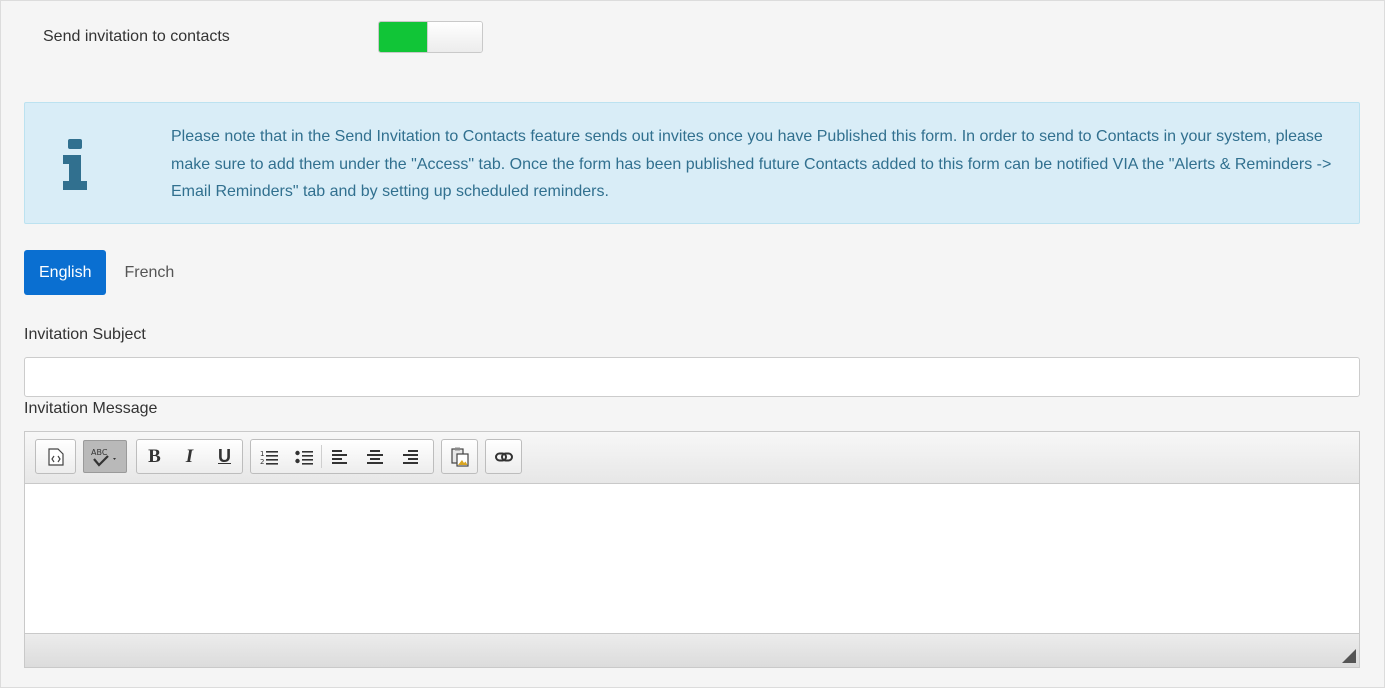 Image resolution: width=1385 pixels, height=688 pixels. Describe the element at coordinates (91, 408) in the screenshot. I see `invitation-message-label: Invitation Message` at that location.